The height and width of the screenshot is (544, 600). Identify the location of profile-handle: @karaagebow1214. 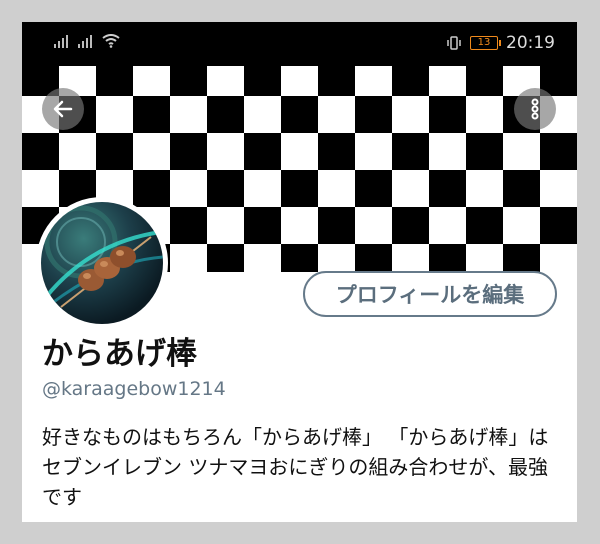
(134, 389).